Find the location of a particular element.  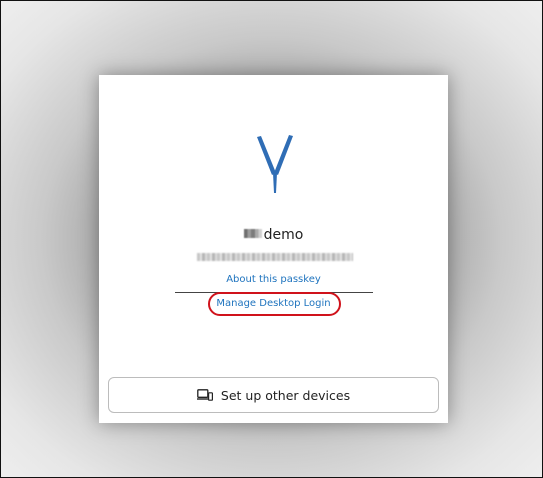

manage-desktop-login-link: Manage Desktop Login is located at coordinates (273, 303).